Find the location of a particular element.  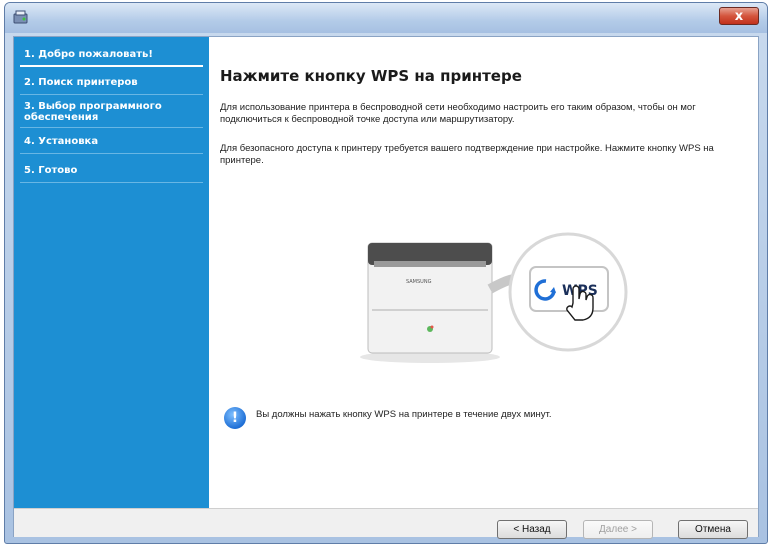

step-label: 3. Выбор программного обеспечения is located at coordinates (93, 112).